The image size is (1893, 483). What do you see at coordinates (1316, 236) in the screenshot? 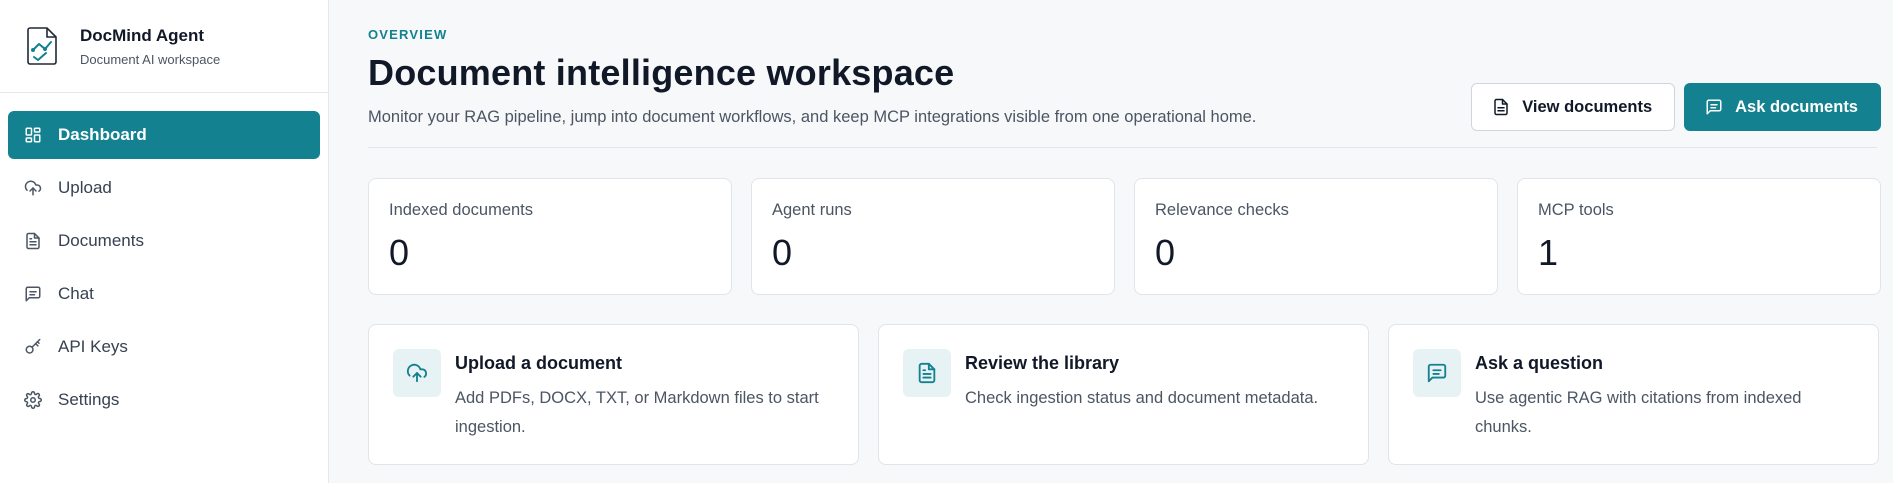
I see `stat-card-relevance-checks: Relevance checks 0` at bounding box center [1316, 236].